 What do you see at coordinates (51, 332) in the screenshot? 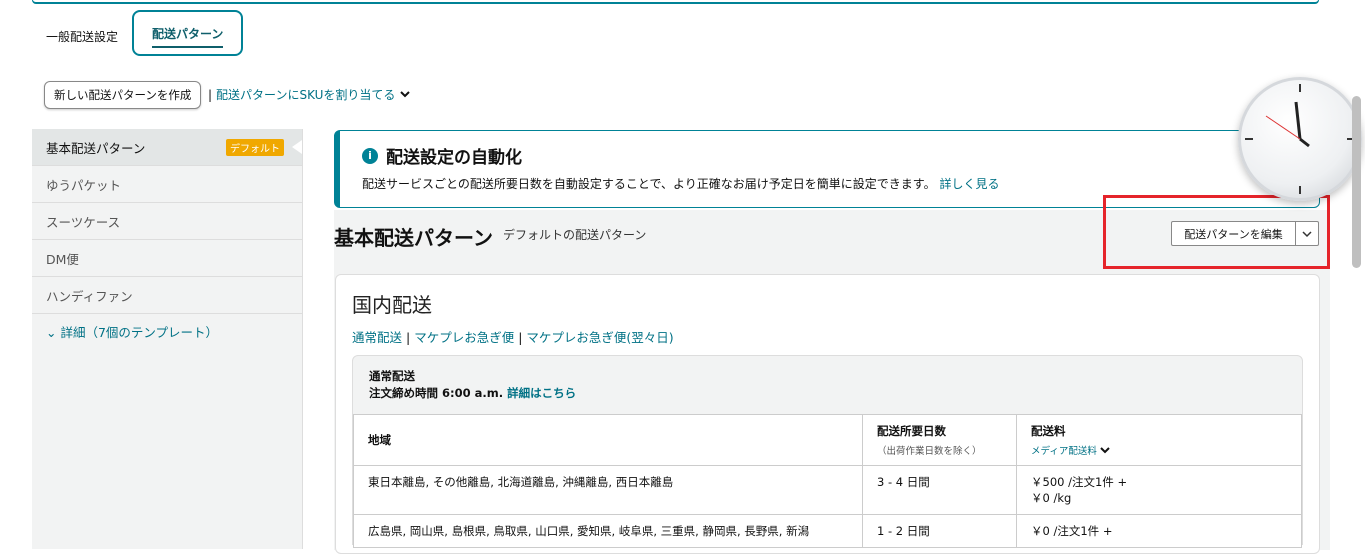
I see `chevron-down-icon: ⌄` at bounding box center [51, 332].